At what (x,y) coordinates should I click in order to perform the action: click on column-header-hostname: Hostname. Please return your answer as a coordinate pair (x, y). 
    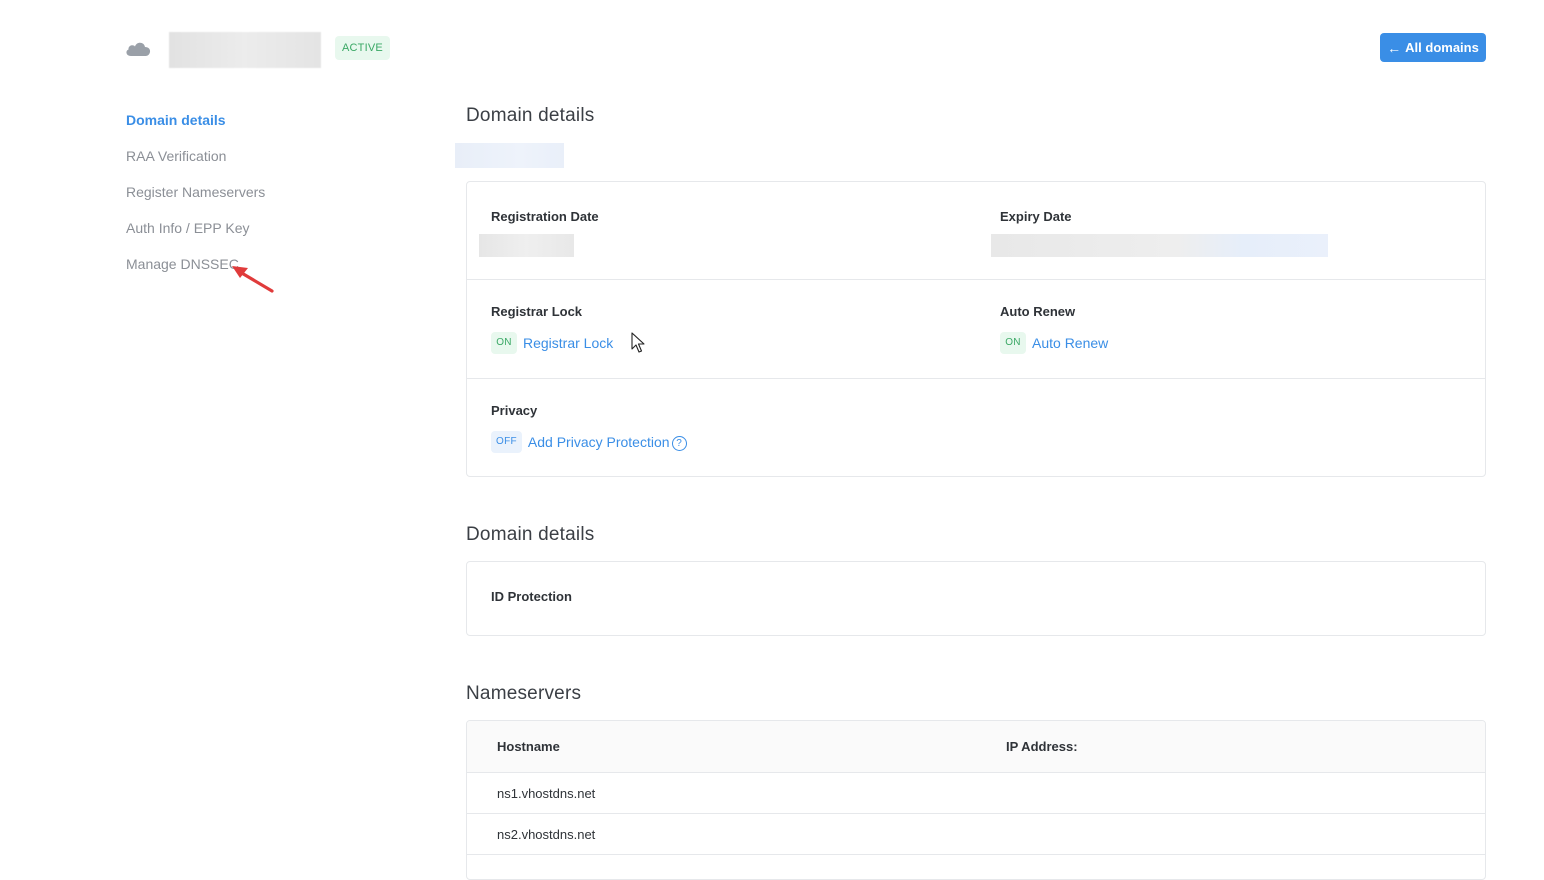
    Looking at the image, I should click on (528, 746).